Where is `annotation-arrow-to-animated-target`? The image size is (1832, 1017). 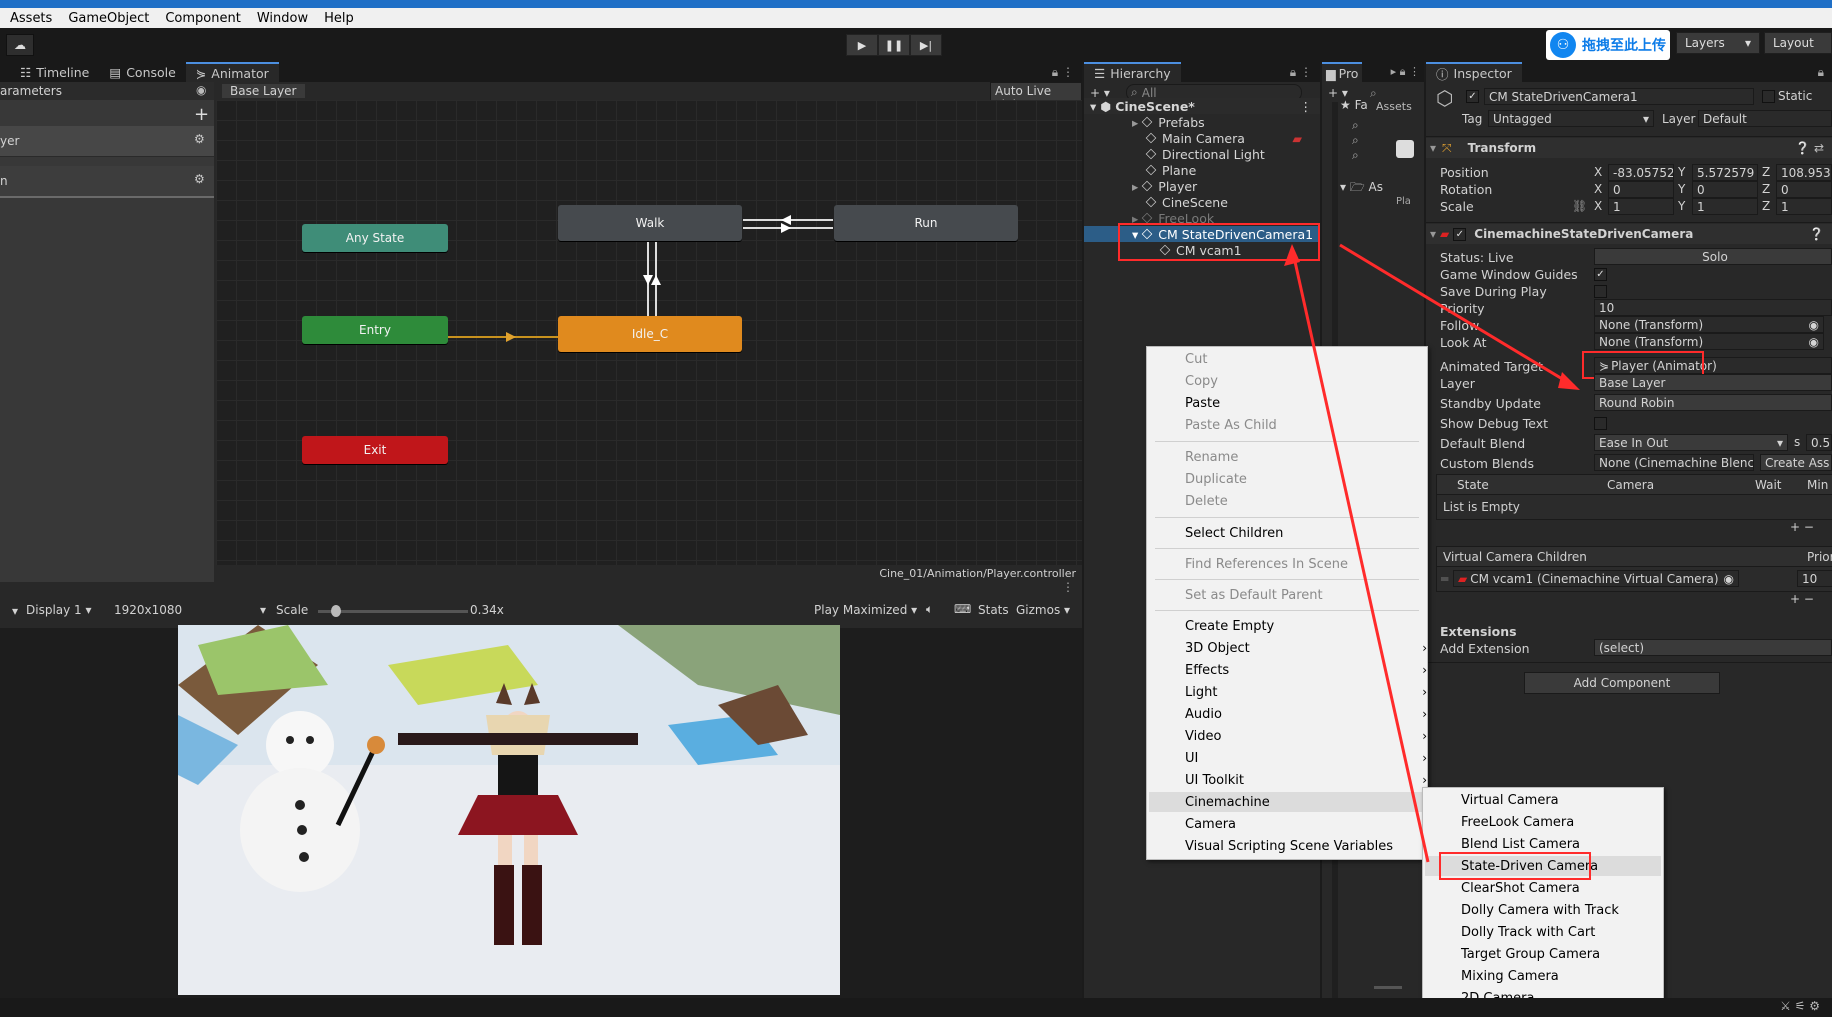
annotation-arrow-to-animated-target is located at coordinates (1457, 315).